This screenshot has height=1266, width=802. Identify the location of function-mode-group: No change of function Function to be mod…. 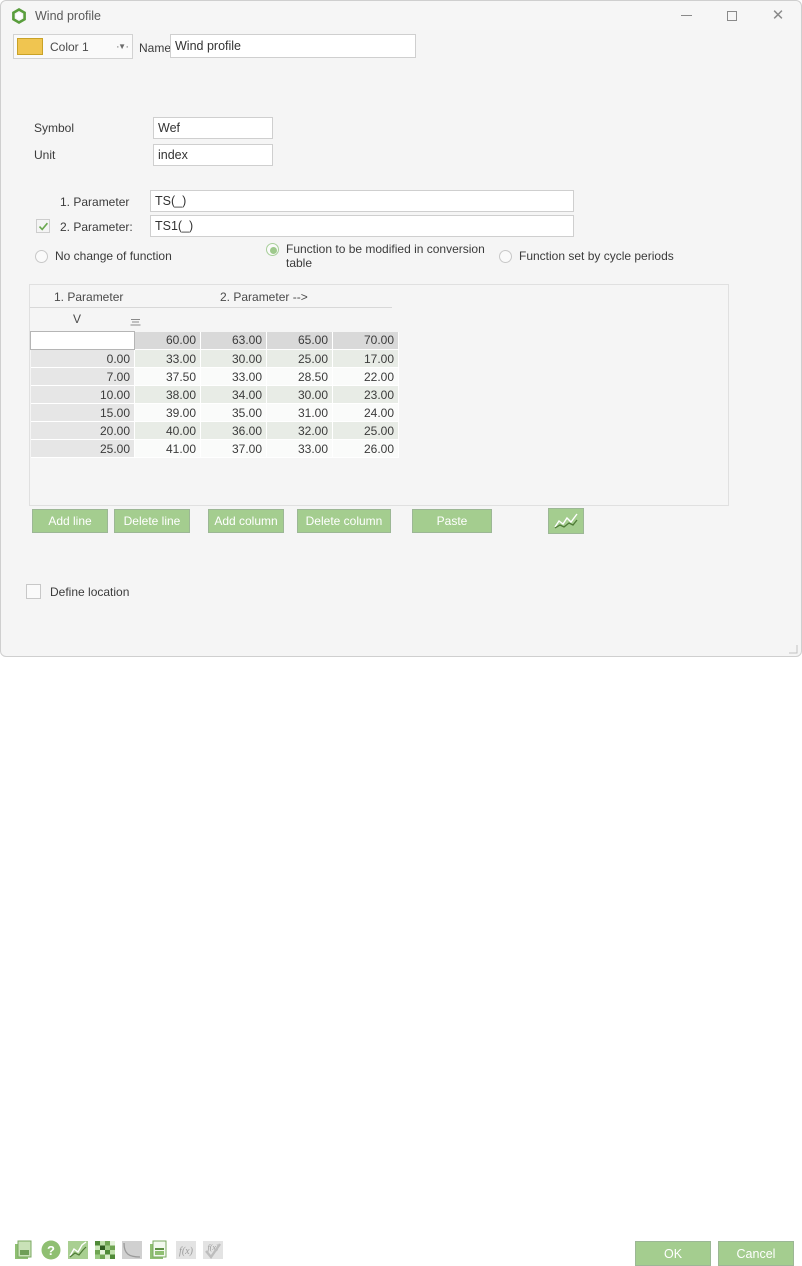
(401, 259).